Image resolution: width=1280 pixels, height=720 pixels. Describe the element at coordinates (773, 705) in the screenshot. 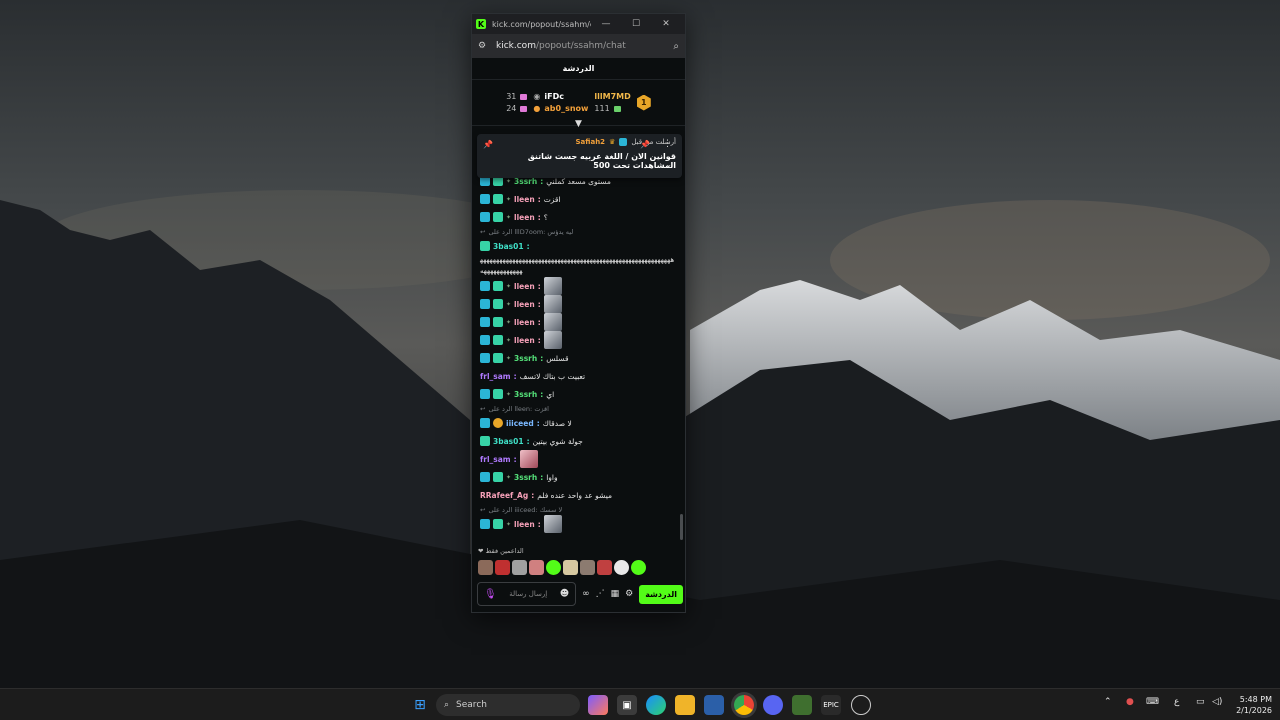

I see `discord-icon` at that location.